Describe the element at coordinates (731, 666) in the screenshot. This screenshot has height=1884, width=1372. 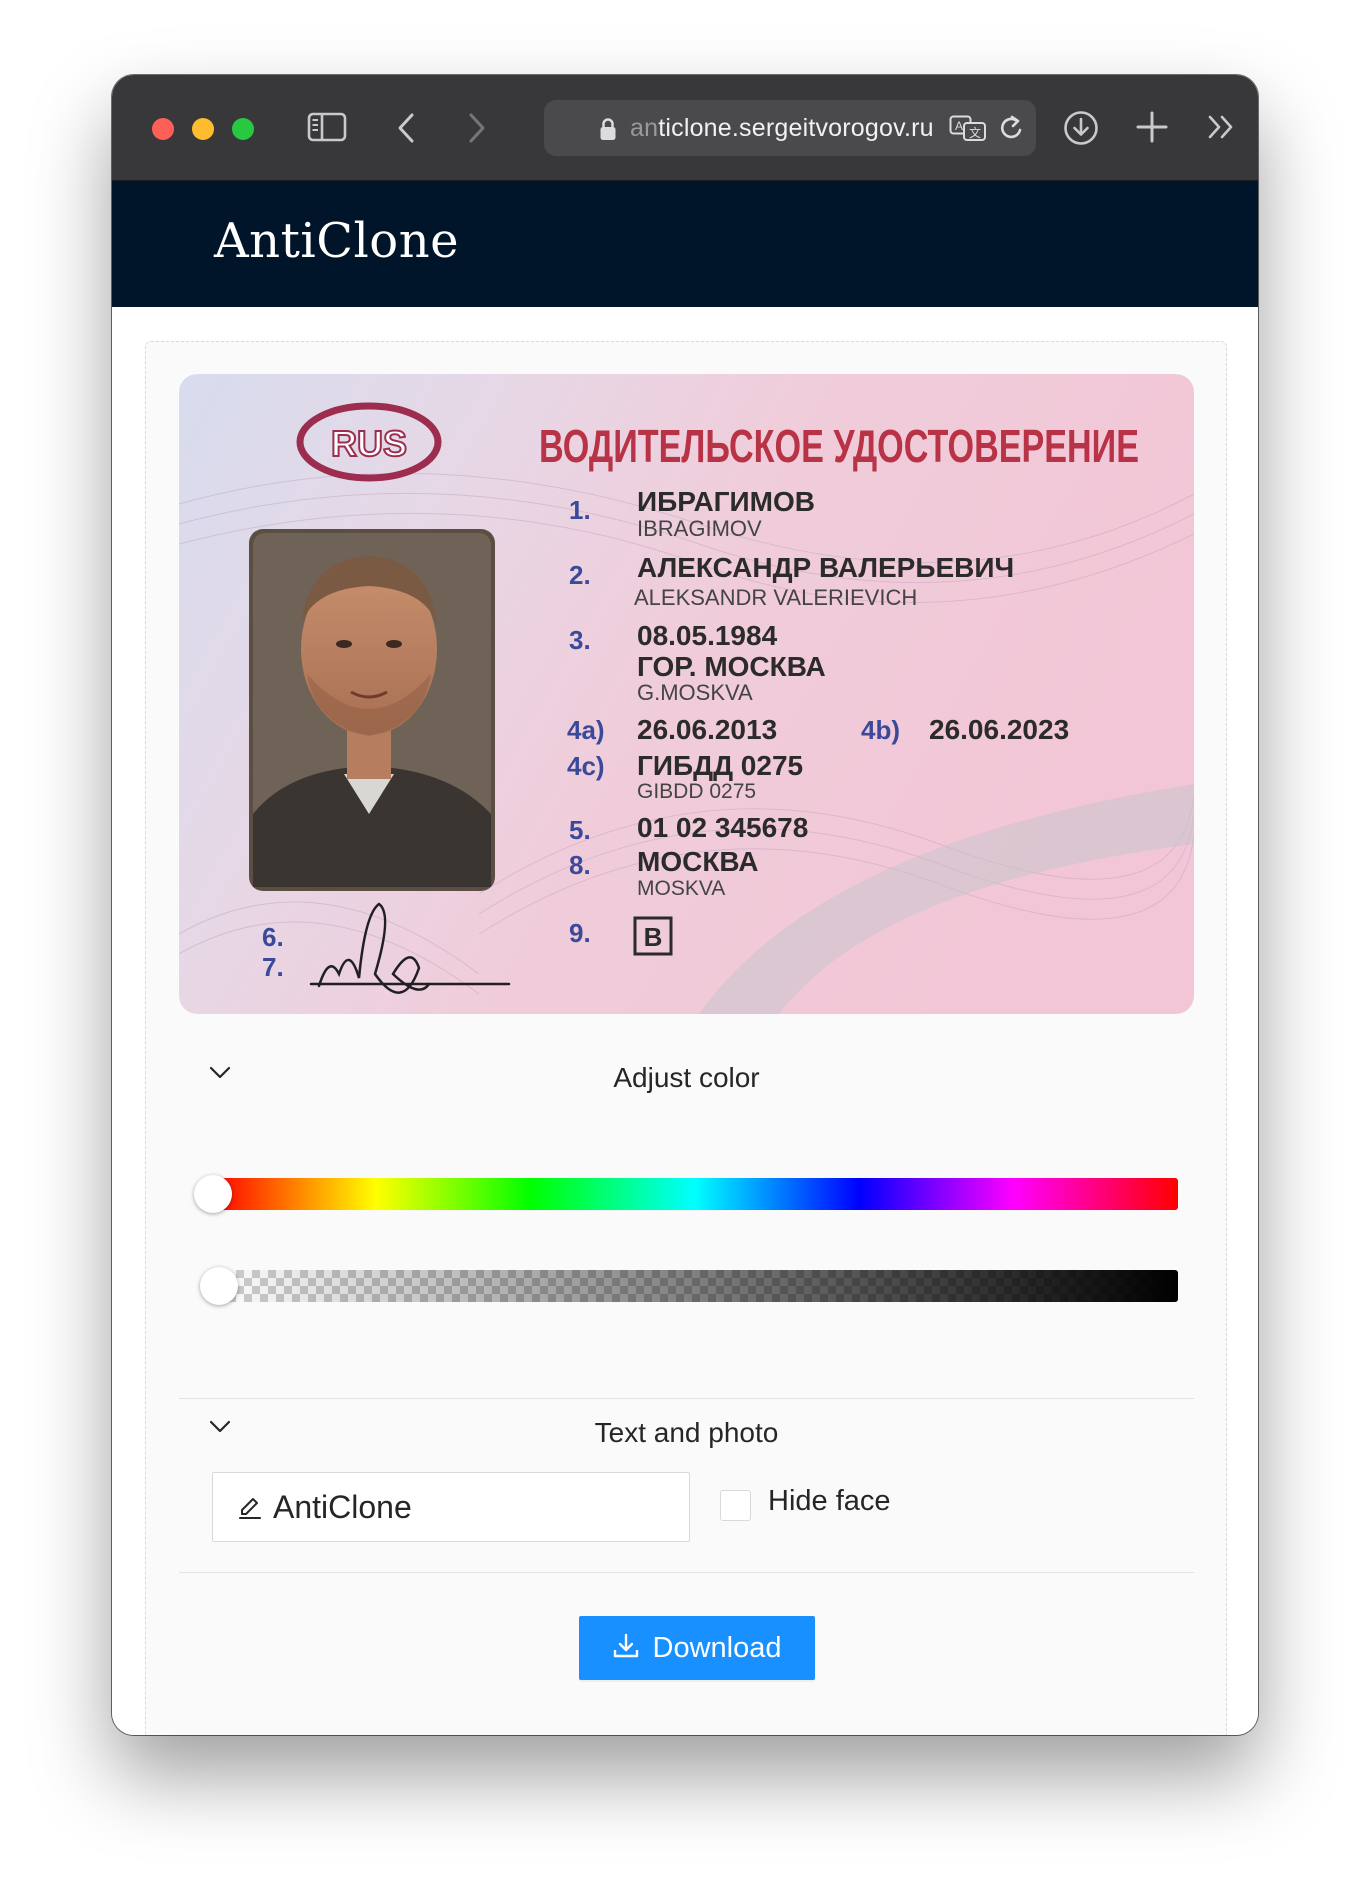
I see `field-value: ГОР. МОСКВА` at that location.